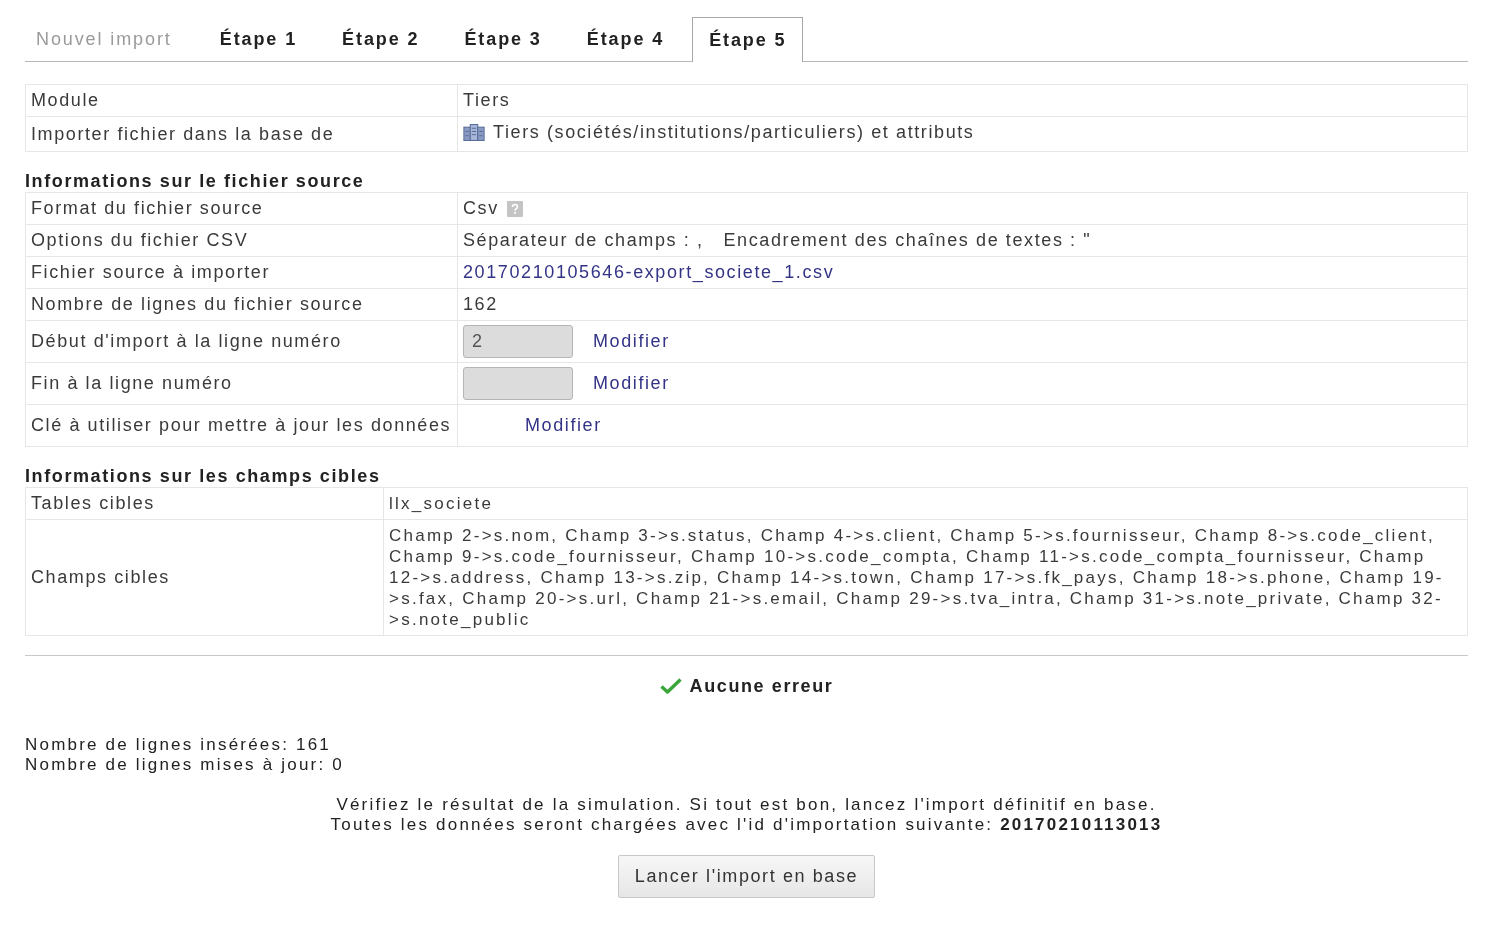 This screenshot has height=926, width=1489. What do you see at coordinates (670, 686) in the screenshot?
I see `check-icon` at bounding box center [670, 686].